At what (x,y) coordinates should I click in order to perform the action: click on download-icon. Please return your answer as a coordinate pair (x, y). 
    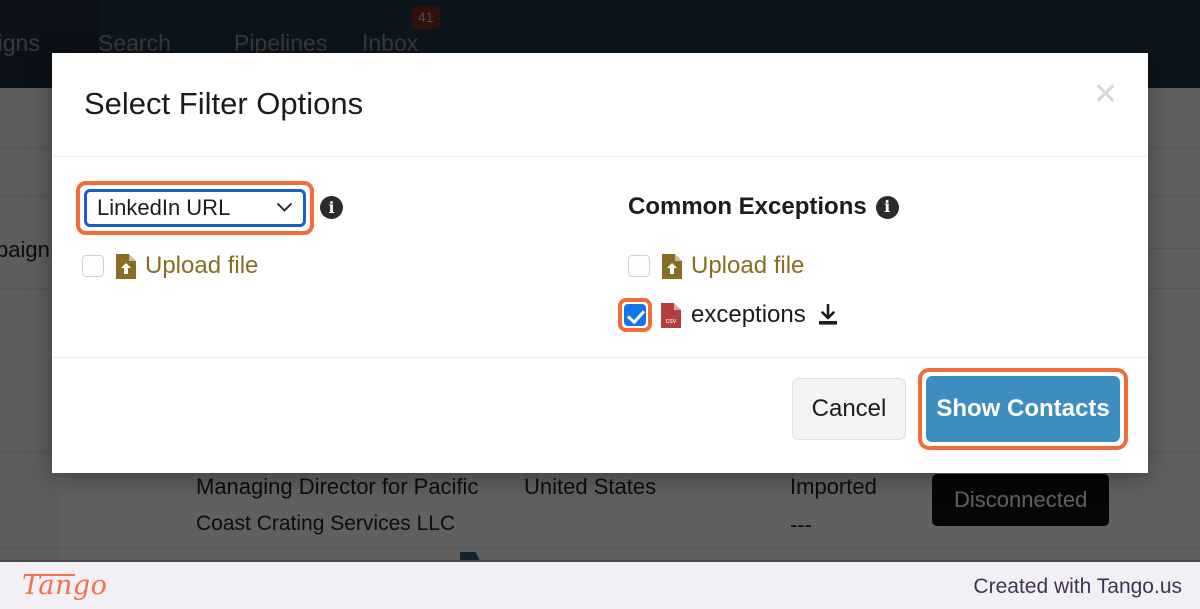
    Looking at the image, I should click on (828, 314).